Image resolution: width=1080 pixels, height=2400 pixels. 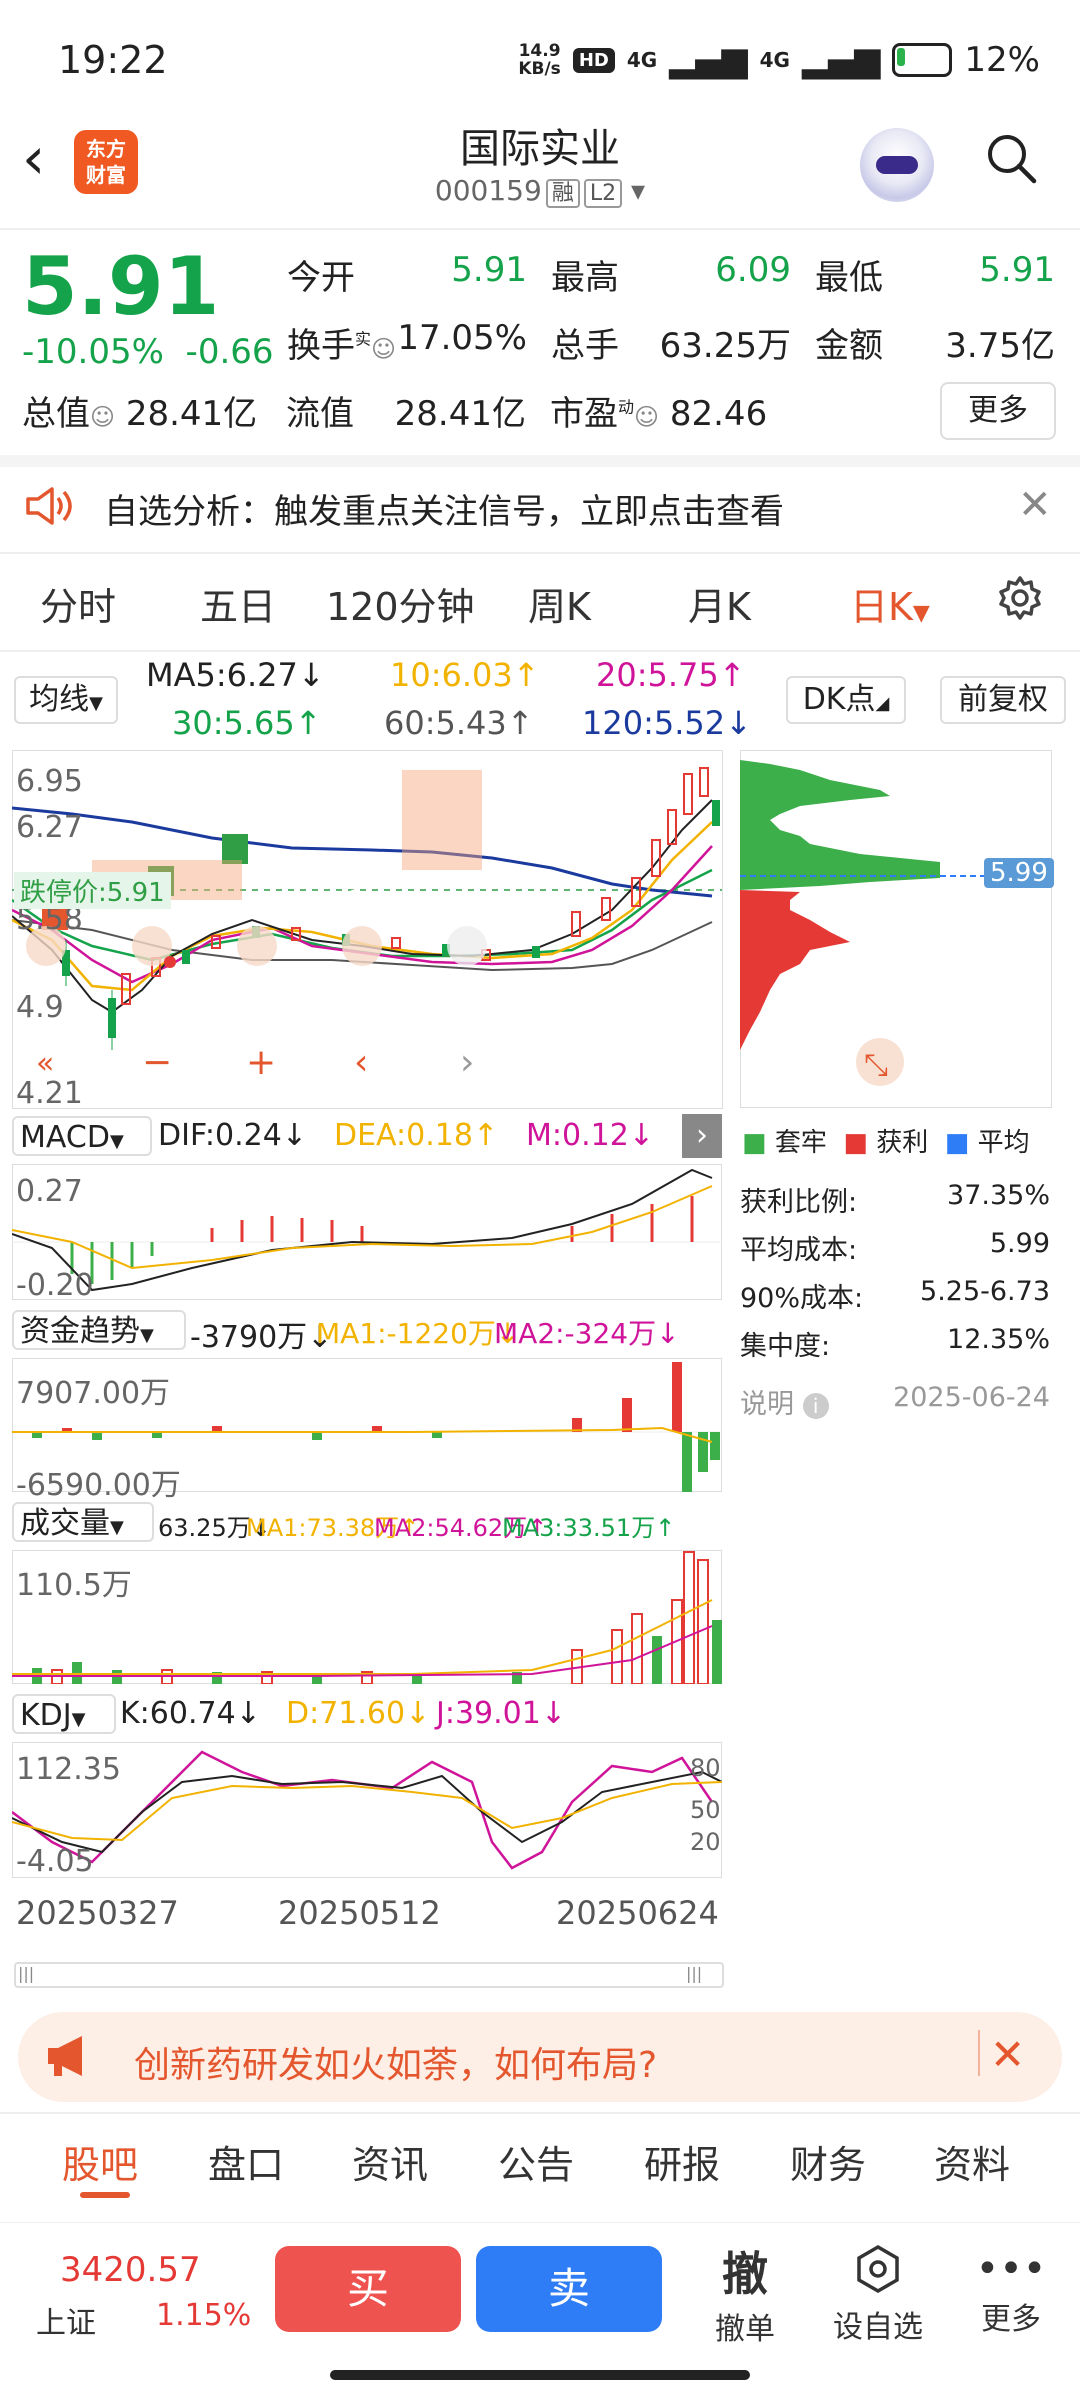 What do you see at coordinates (846, 700) in the screenshot?
I see `dk-point-selector: DK点◢` at bounding box center [846, 700].